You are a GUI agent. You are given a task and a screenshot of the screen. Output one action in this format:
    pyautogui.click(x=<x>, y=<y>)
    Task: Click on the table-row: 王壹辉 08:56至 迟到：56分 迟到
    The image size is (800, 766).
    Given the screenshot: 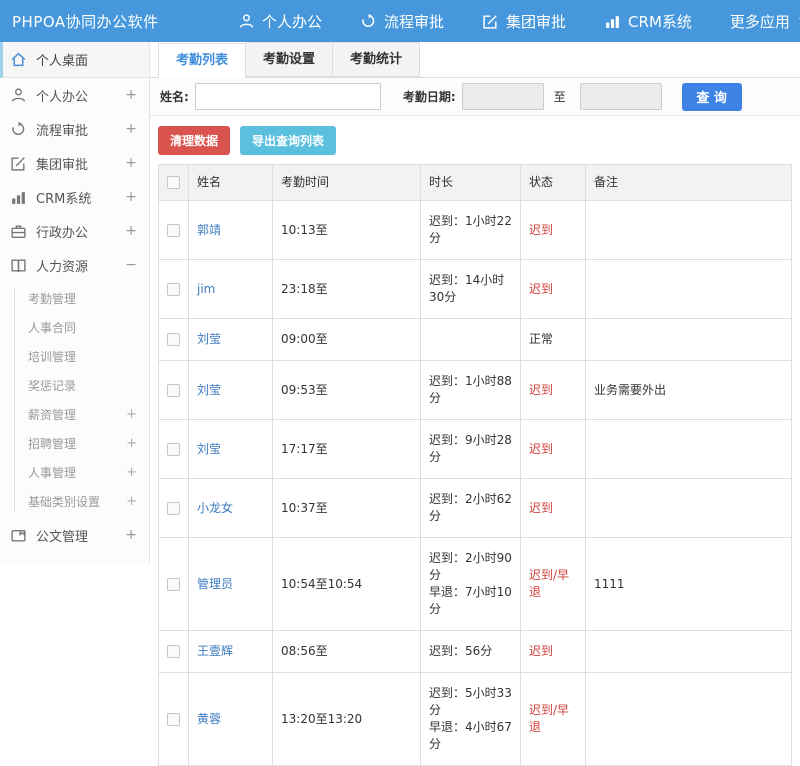 What is the action you would take?
    pyautogui.click(x=475, y=651)
    